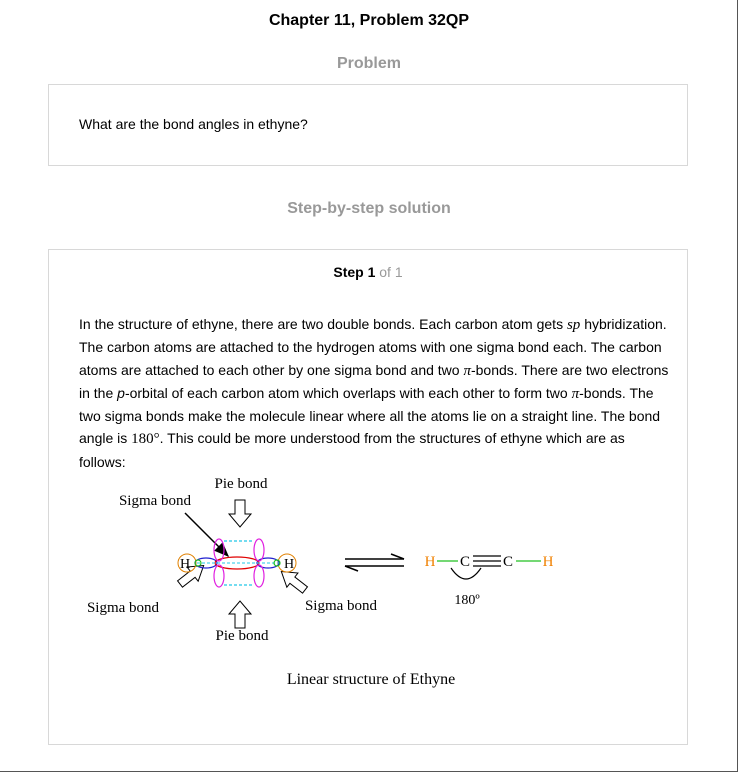 The image size is (738, 772). What do you see at coordinates (219, 576) in the screenshot?
I see `p-orbital-1-bottom` at bounding box center [219, 576].